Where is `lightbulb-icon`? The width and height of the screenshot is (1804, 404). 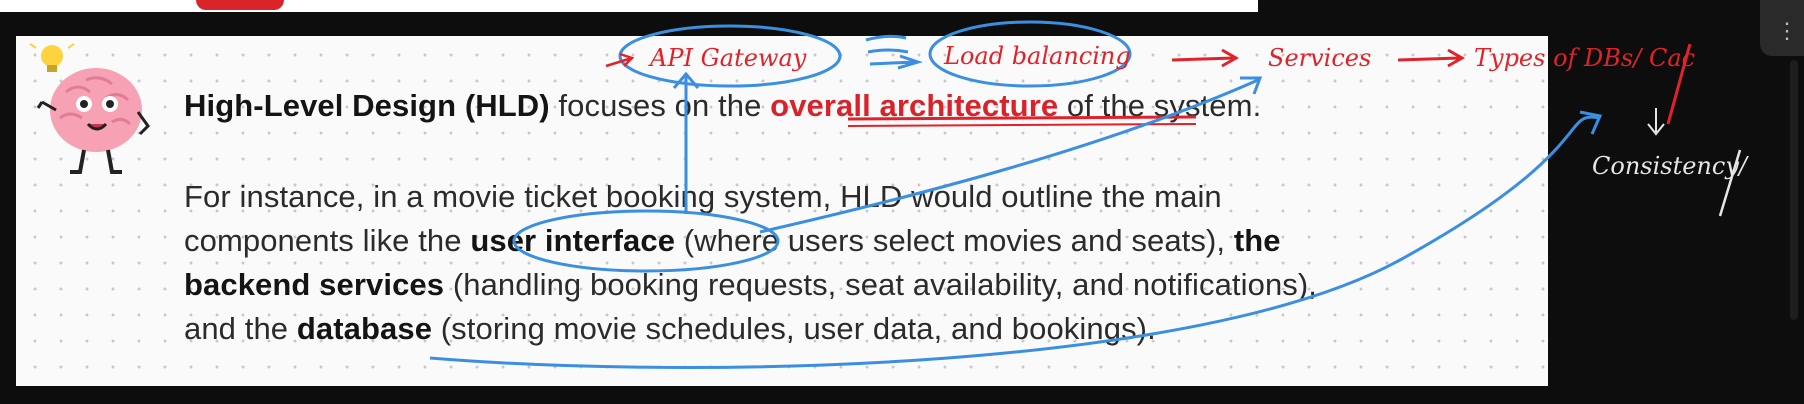 lightbulb-icon is located at coordinates (52, 57).